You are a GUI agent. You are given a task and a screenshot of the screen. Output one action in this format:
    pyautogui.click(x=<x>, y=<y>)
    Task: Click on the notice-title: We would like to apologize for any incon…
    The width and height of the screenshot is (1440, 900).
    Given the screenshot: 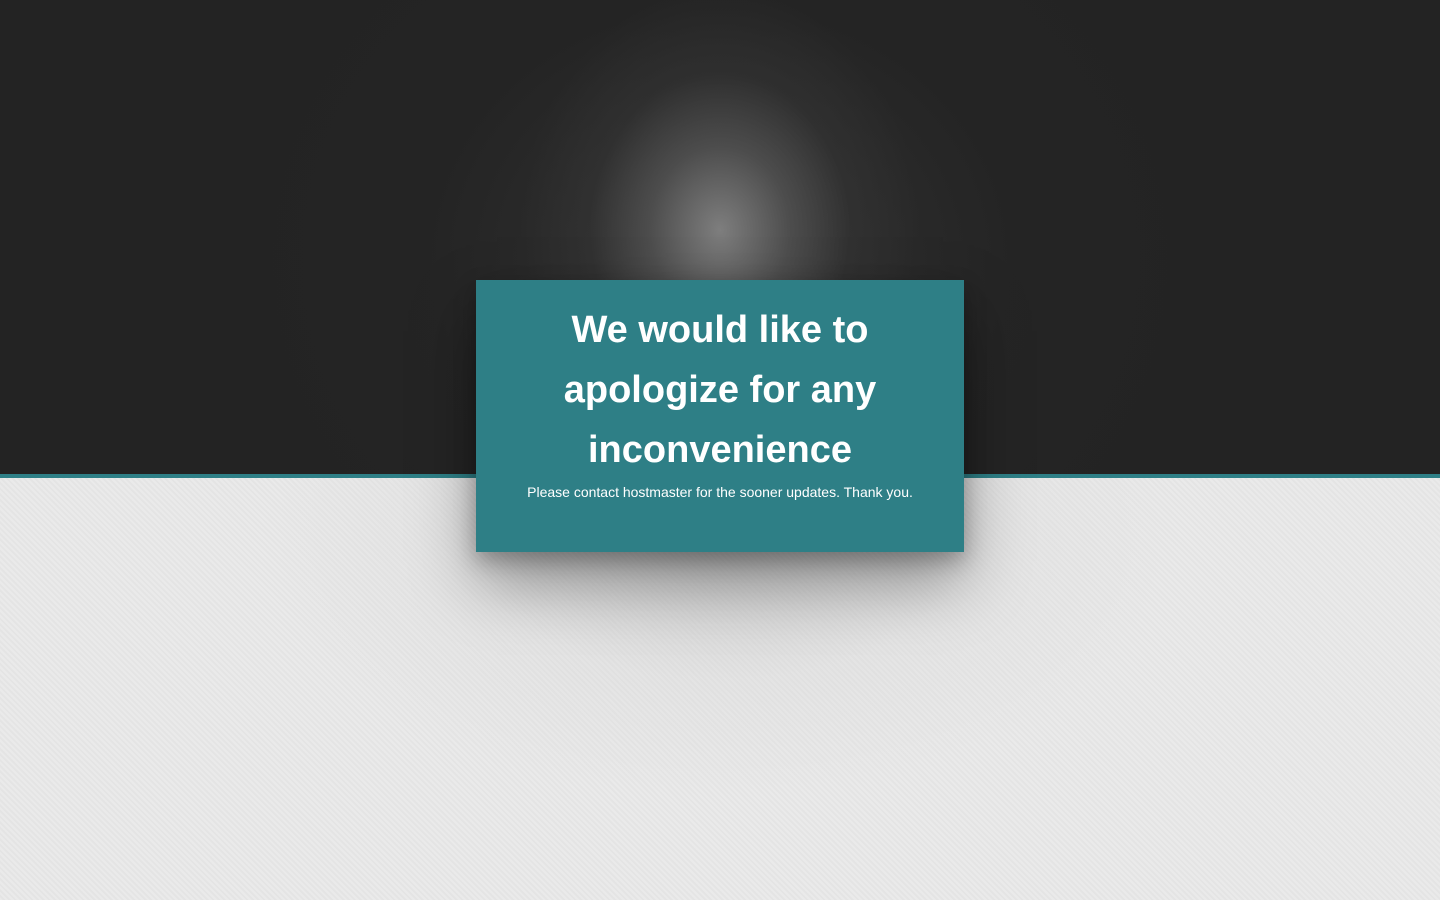 What is the action you would take?
    pyautogui.click(x=720, y=390)
    